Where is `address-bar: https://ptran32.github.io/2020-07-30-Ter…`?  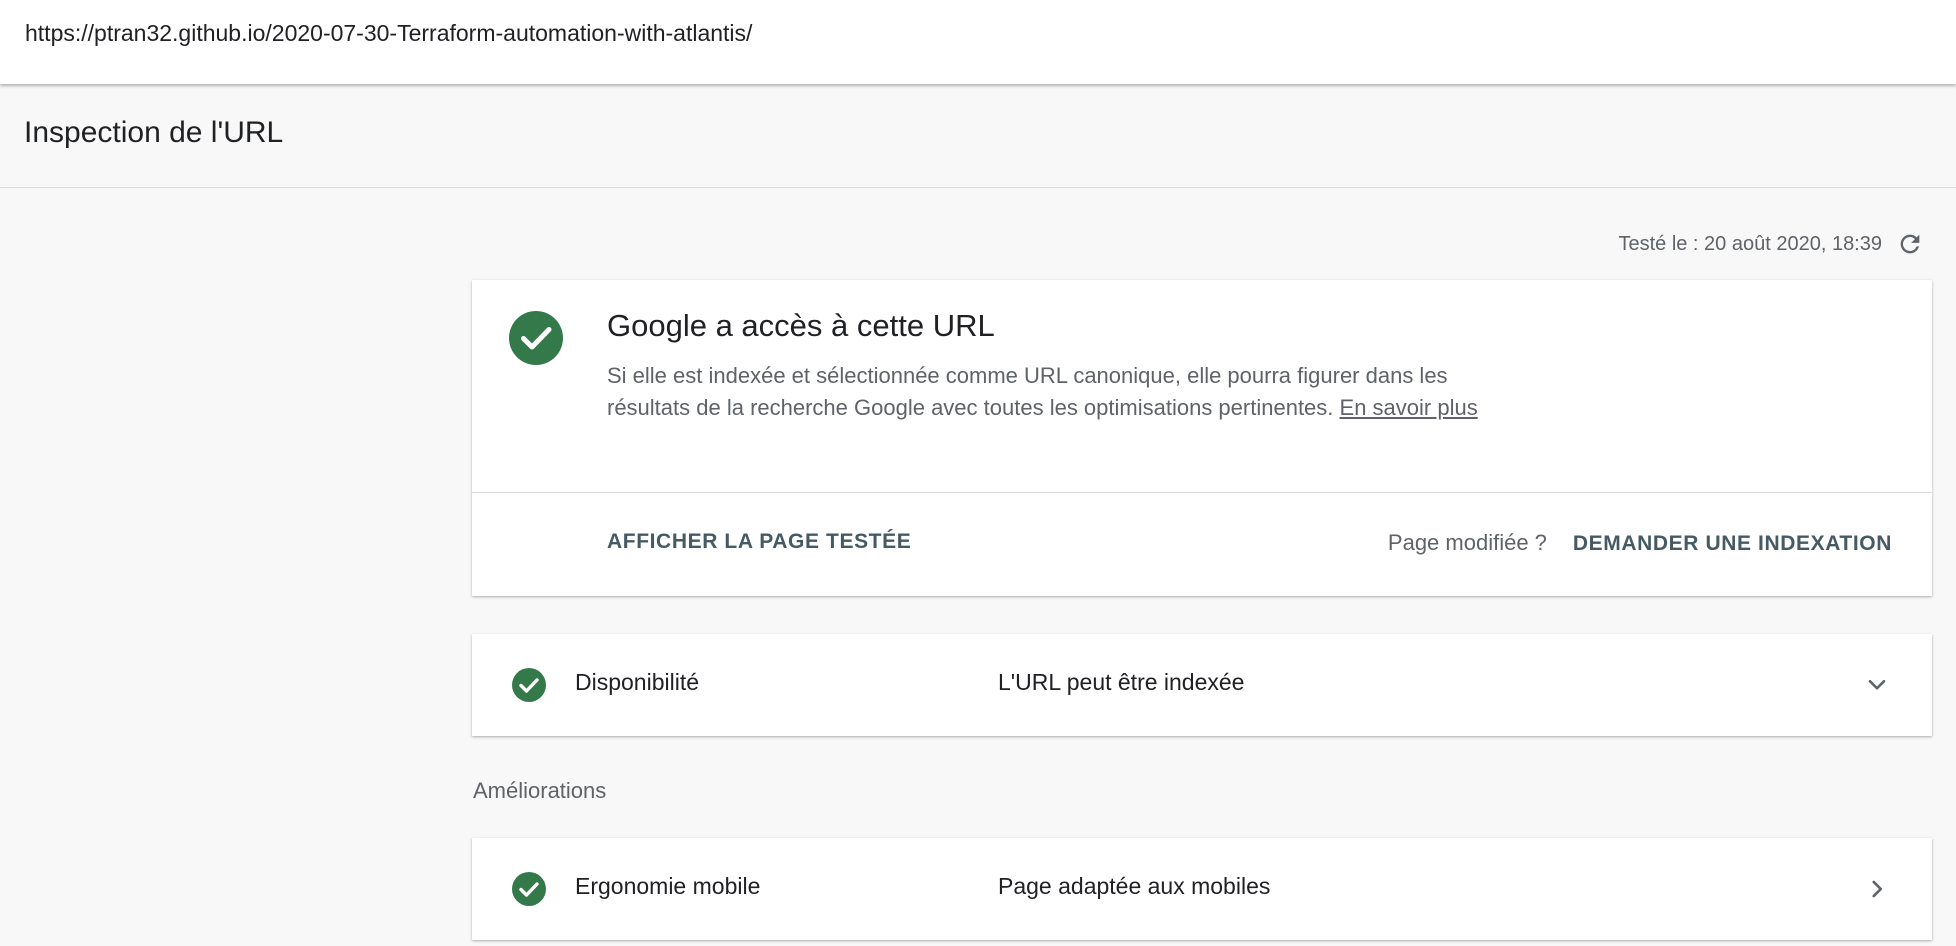 address-bar: https://ptran32.github.io/2020-07-30-Ter… is located at coordinates (978, 42).